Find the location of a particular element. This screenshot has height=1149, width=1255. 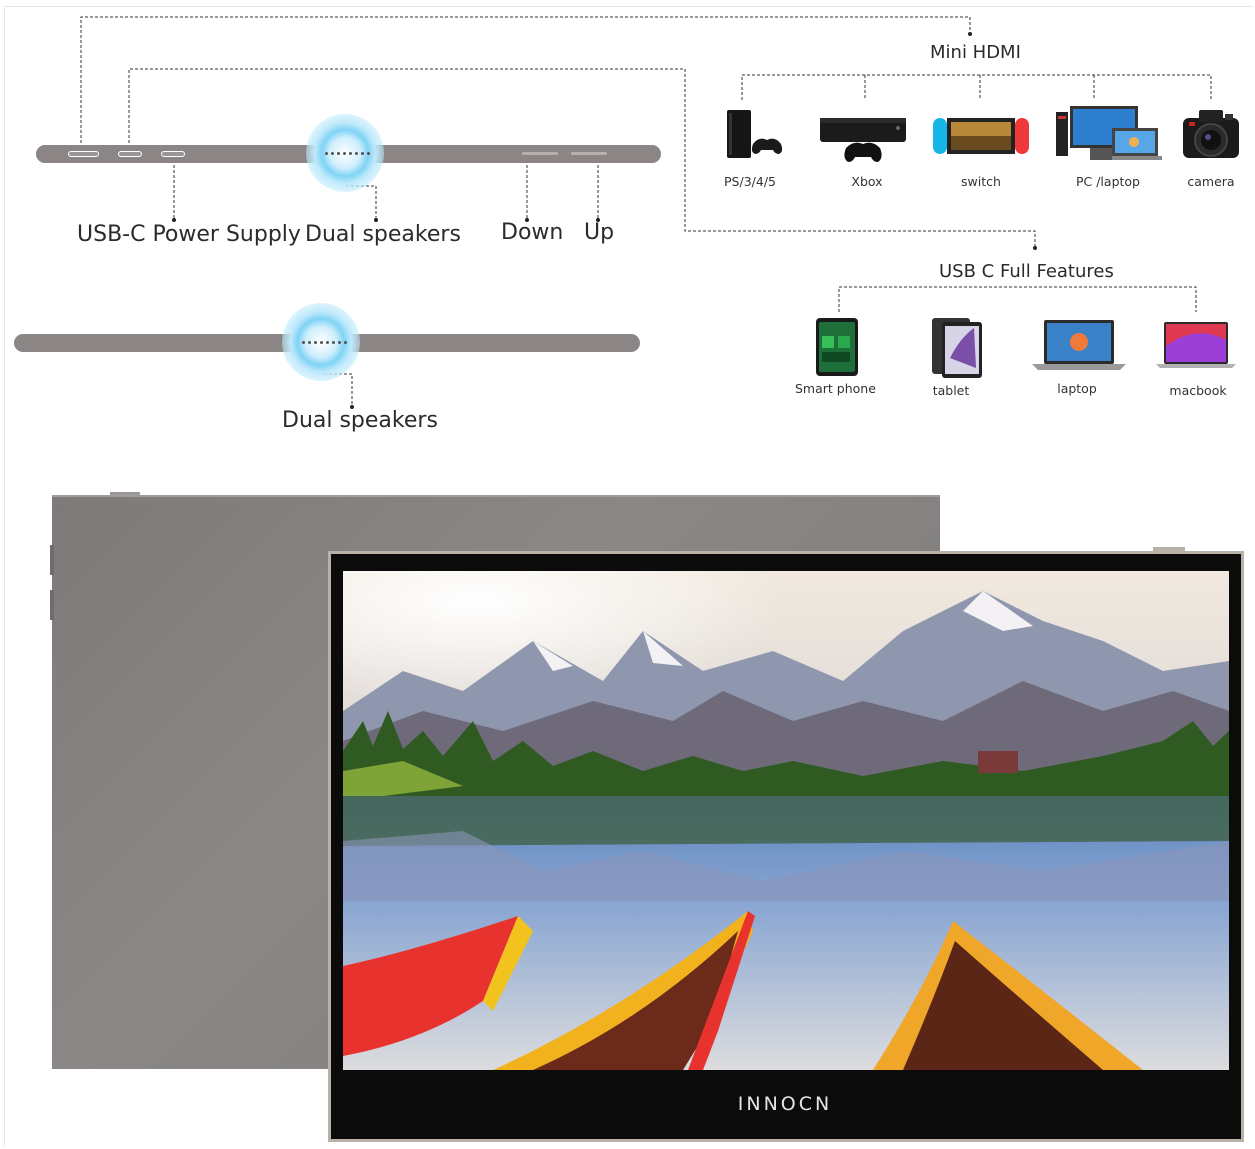

usb-c-full-features-title: USB C Full Features is located at coordinates (1026, 271).